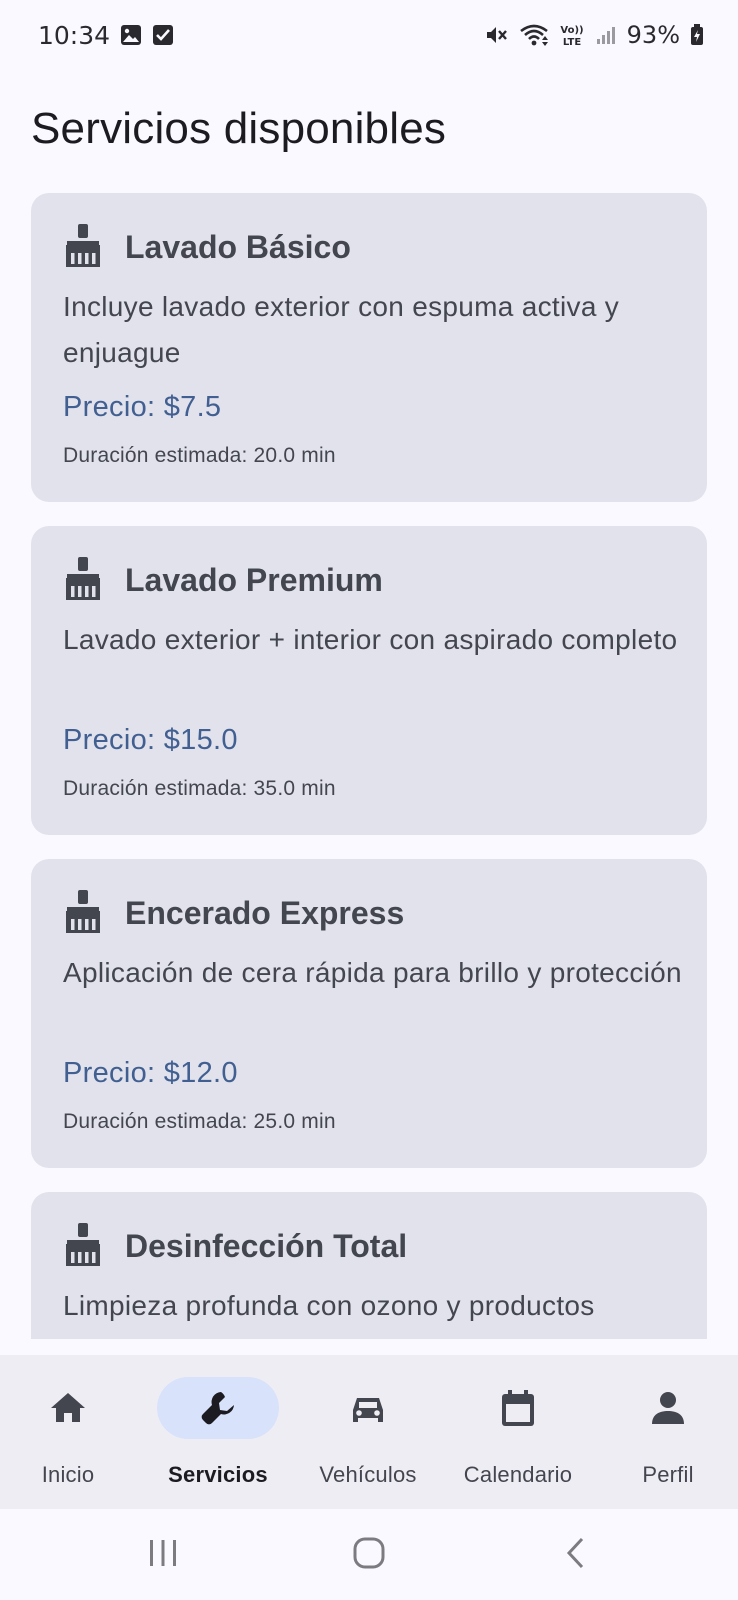 This screenshot has width=738, height=1600. I want to click on volte-top-text: Vo)), so click(571, 30).